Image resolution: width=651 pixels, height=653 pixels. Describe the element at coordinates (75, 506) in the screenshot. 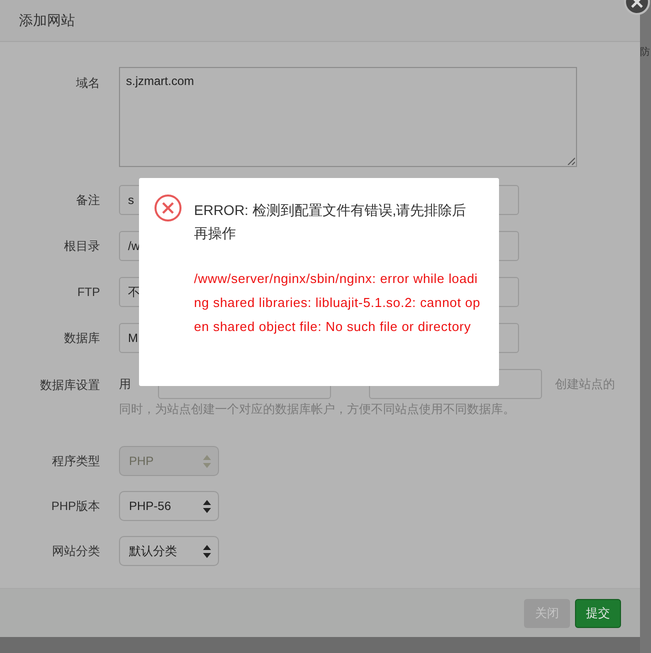

I see `field-label: PHP版本` at that location.